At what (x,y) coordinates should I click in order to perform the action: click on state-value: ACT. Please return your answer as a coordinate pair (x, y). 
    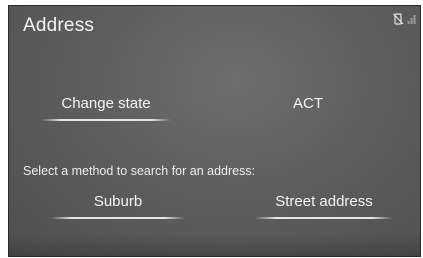
    Looking at the image, I should click on (308, 103).